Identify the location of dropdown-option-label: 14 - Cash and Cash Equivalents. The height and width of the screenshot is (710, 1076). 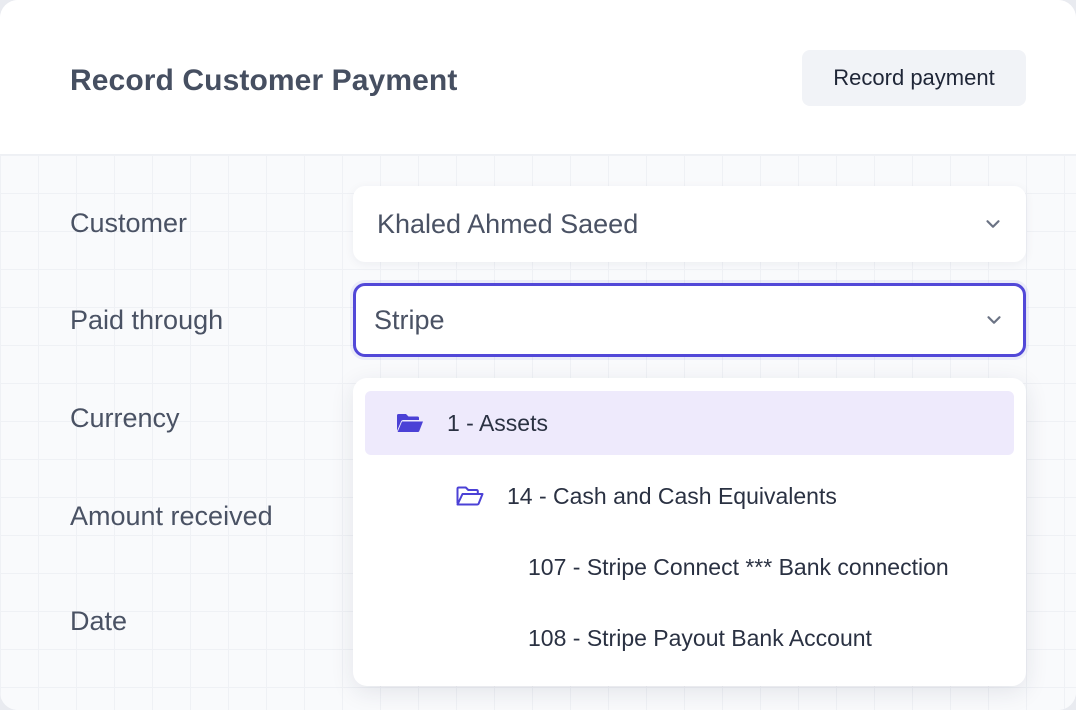
(672, 495).